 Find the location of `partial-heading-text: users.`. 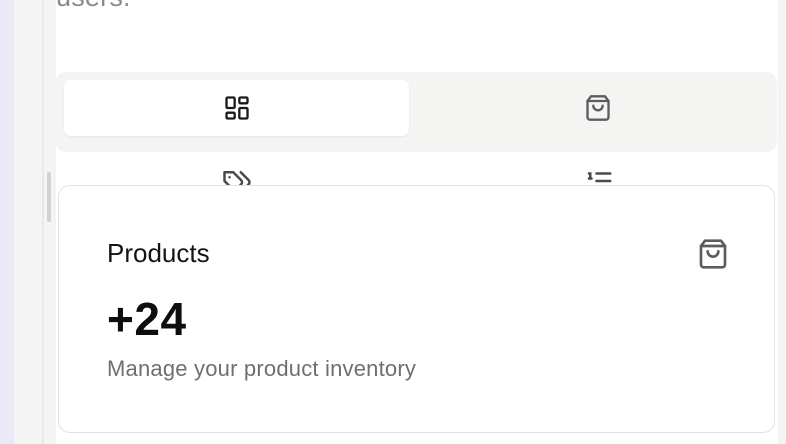

partial-heading-text: users. is located at coordinates (93, 6).